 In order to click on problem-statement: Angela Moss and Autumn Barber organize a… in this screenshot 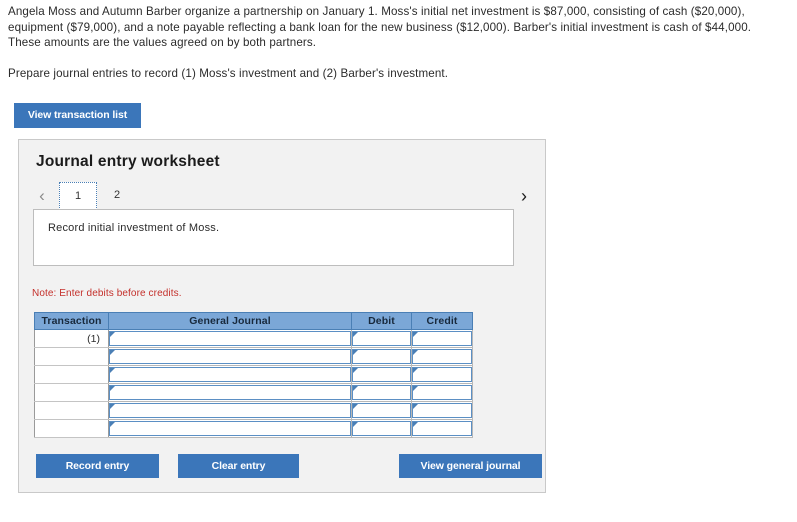, I will do `click(393, 42)`.